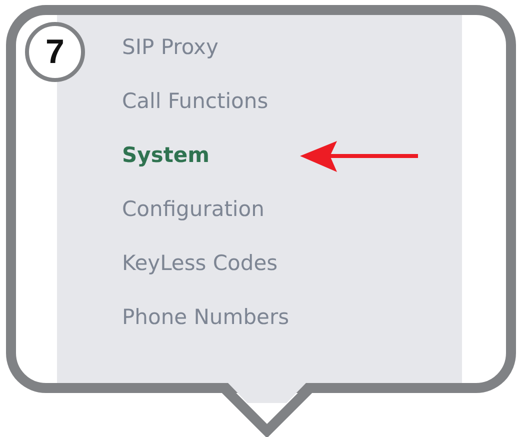 Image resolution: width=521 pixels, height=437 pixels. Describe the element at coordinates (206, 317) in the screenshot. I see `menu-item: Phone Numbers` at that location.